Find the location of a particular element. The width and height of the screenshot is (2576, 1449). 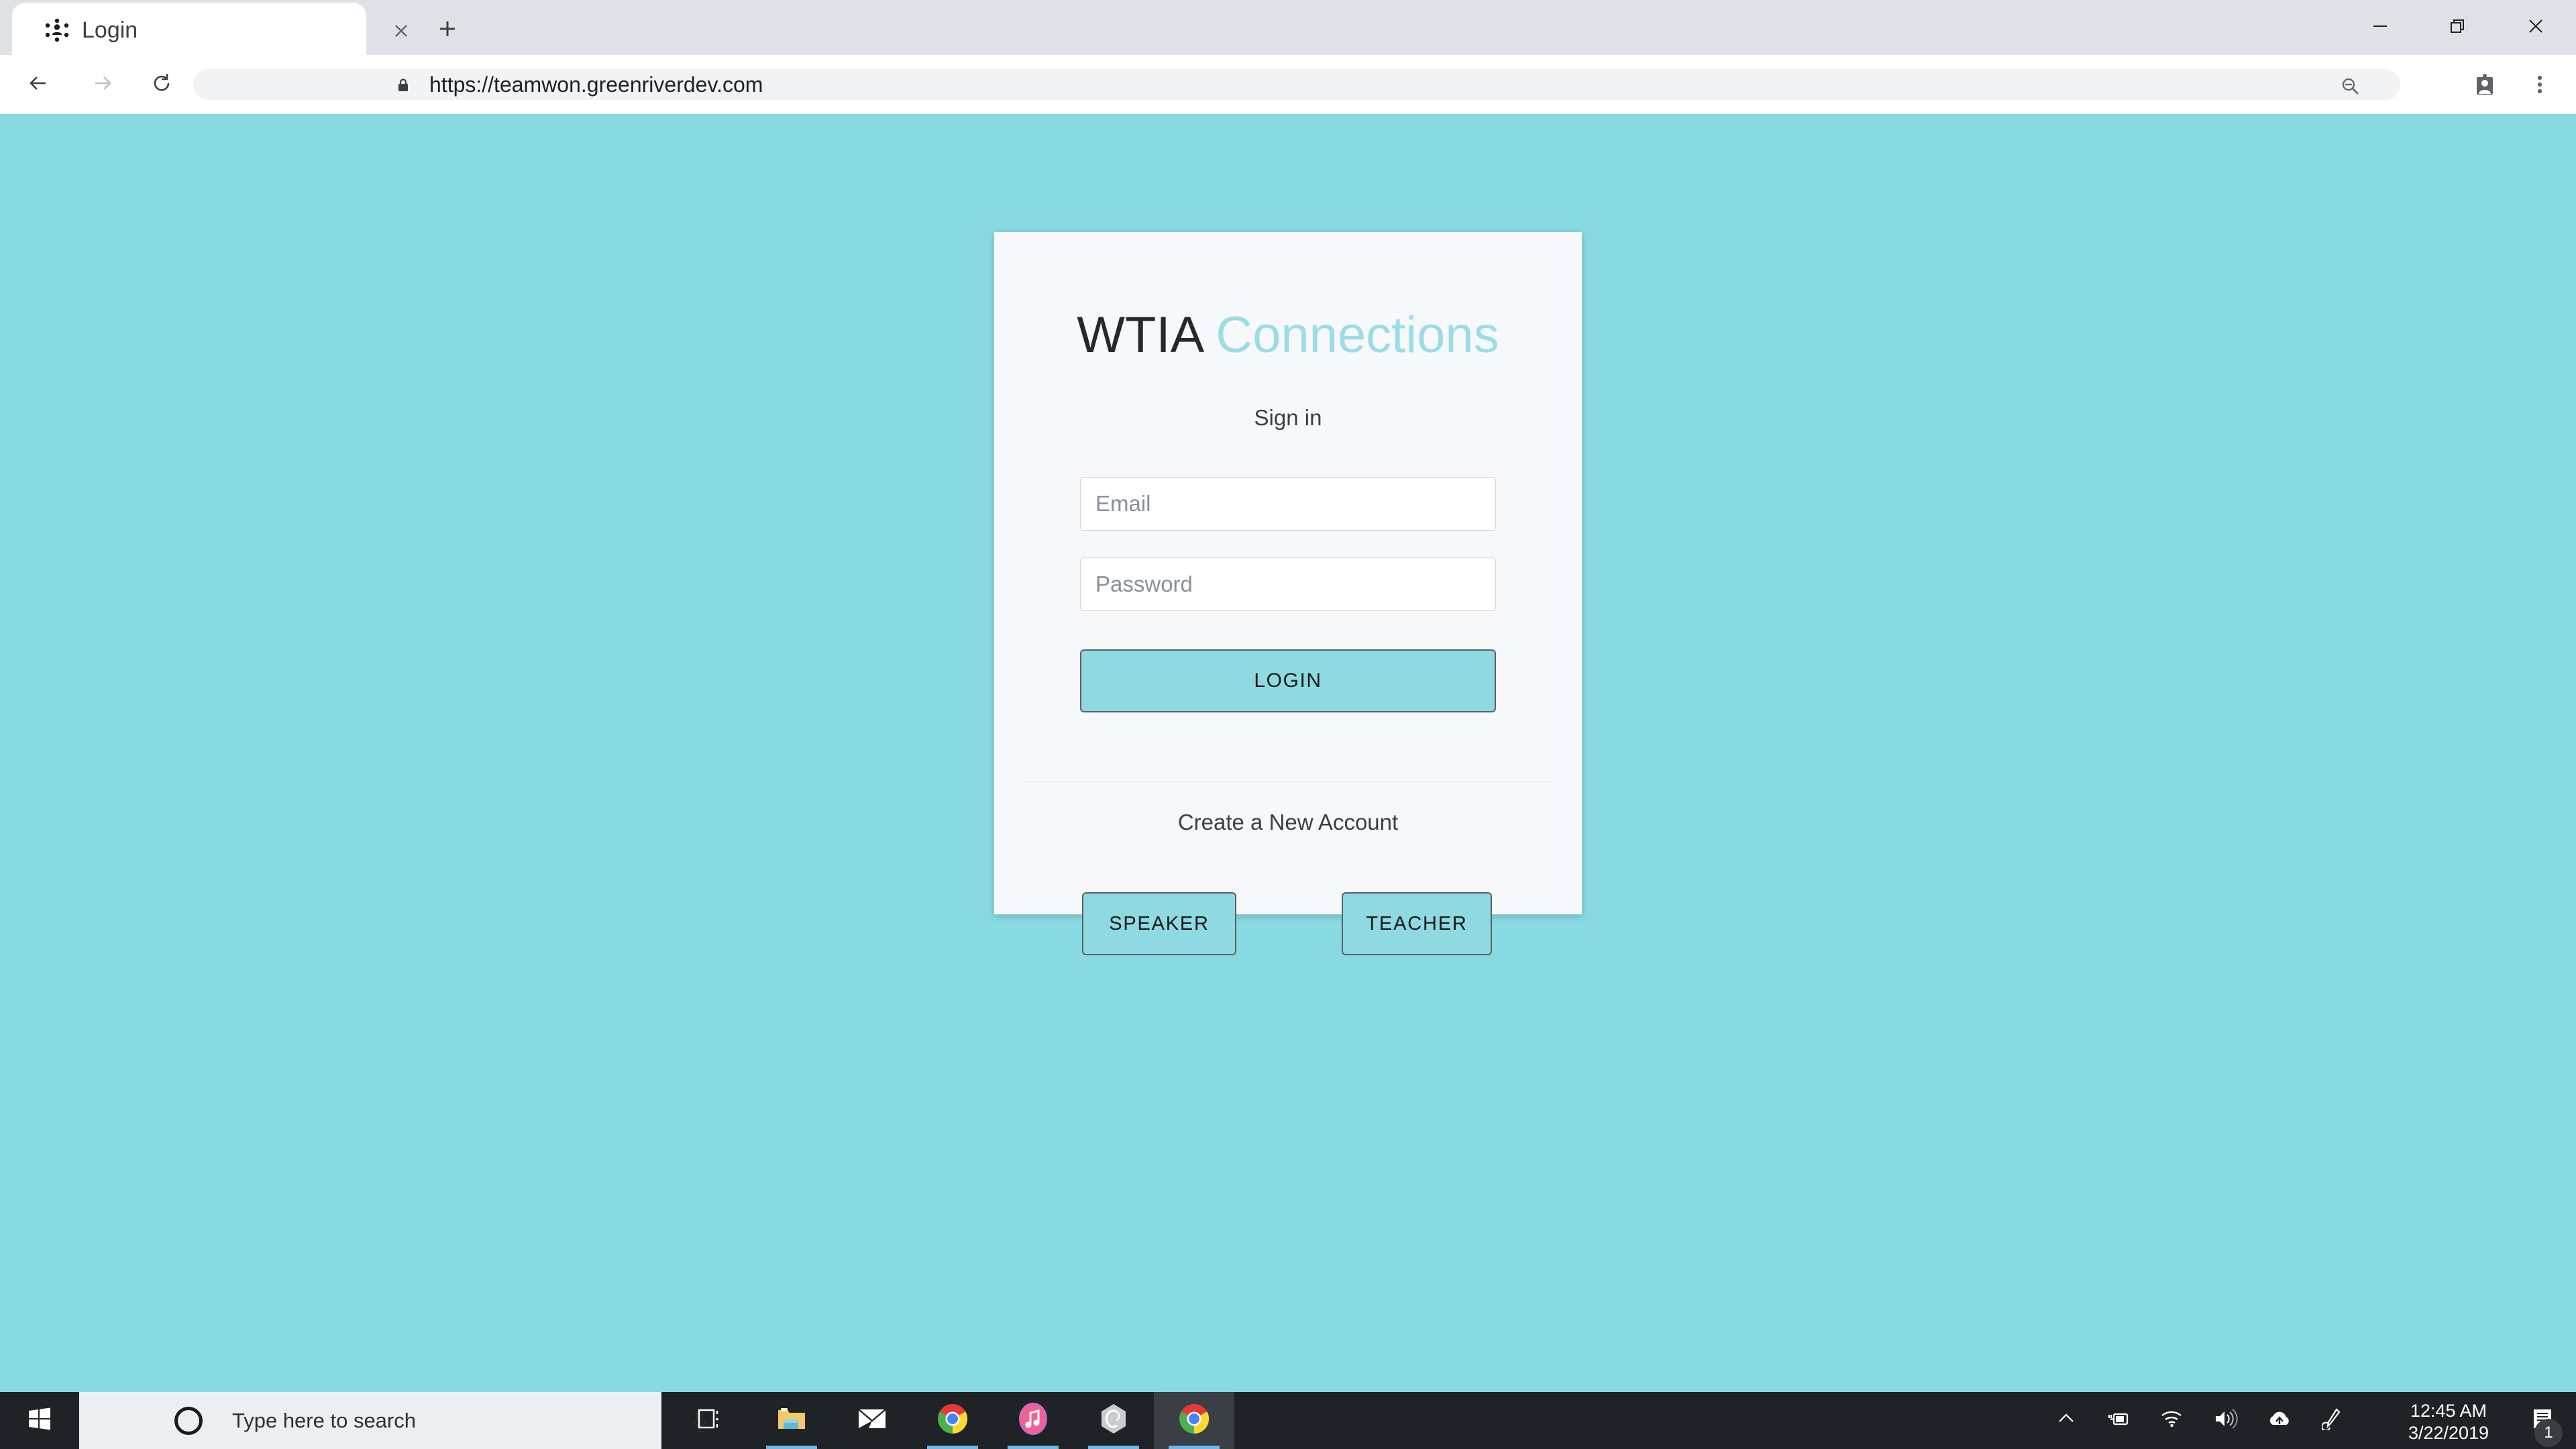

restore-window-icon is located at coordinates (2458, 28).